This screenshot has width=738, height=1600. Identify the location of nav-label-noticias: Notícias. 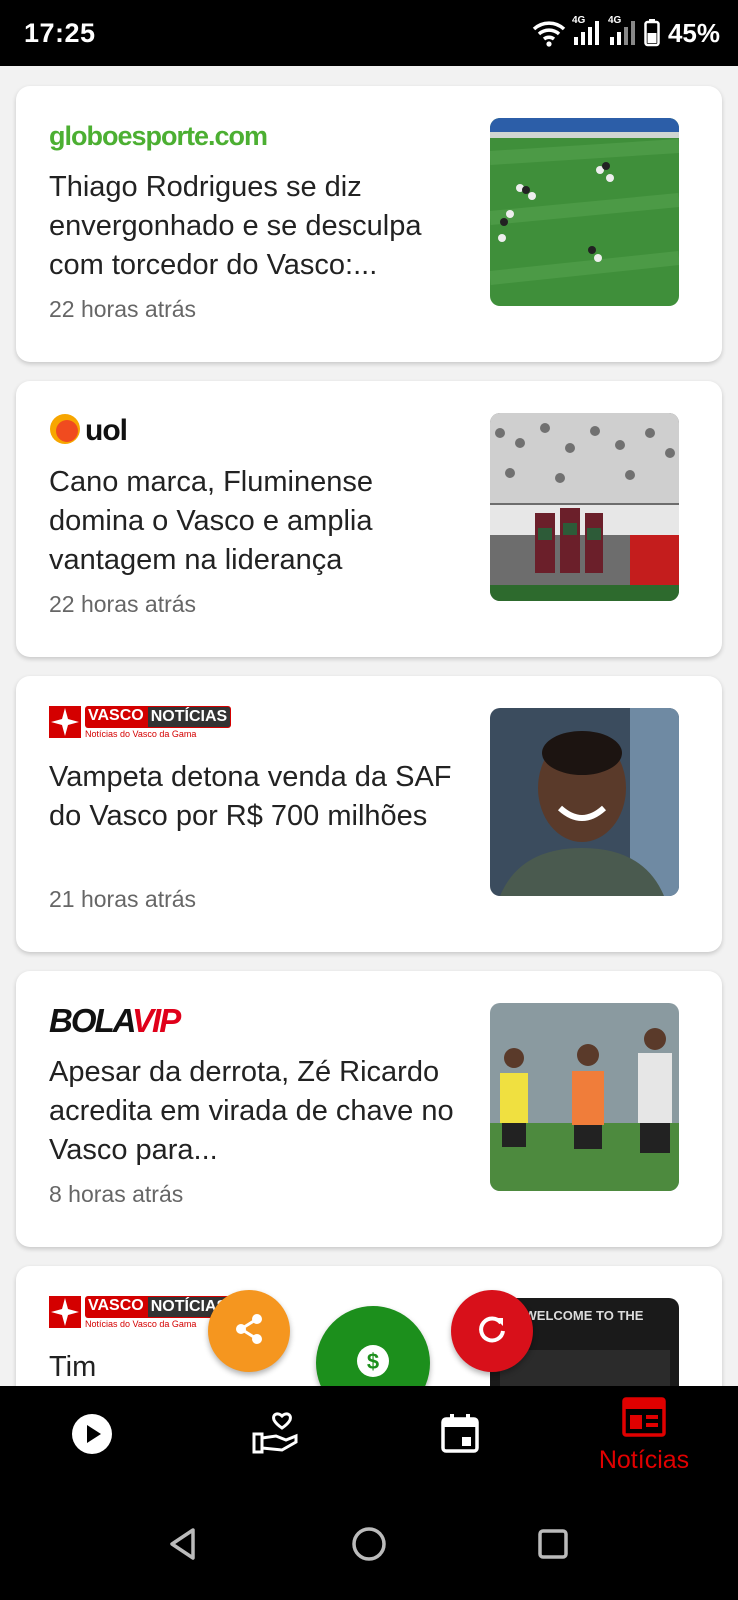
(644, 1460).